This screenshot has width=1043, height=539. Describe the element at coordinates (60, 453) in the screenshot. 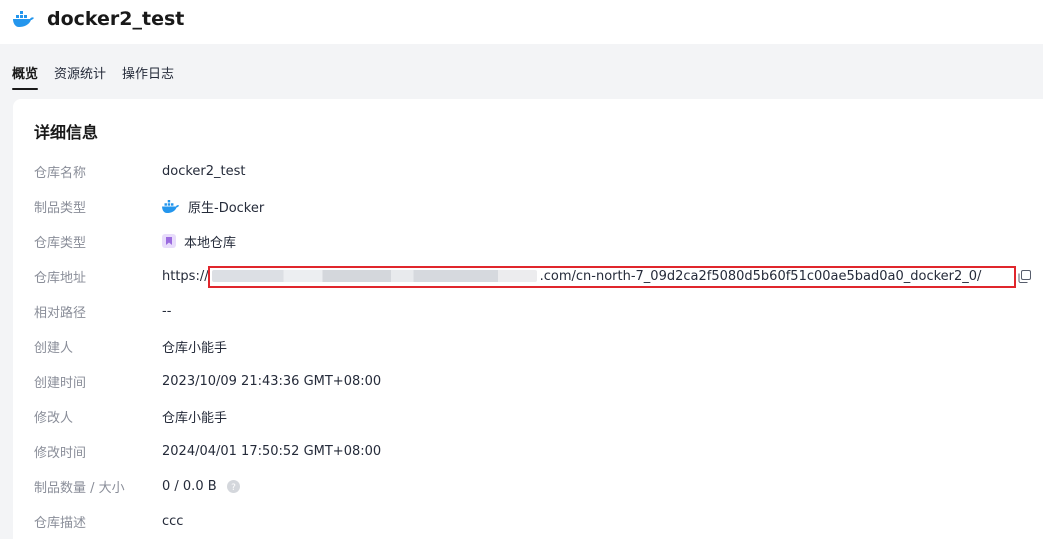

I see `field-label: 修改时间` at that location.